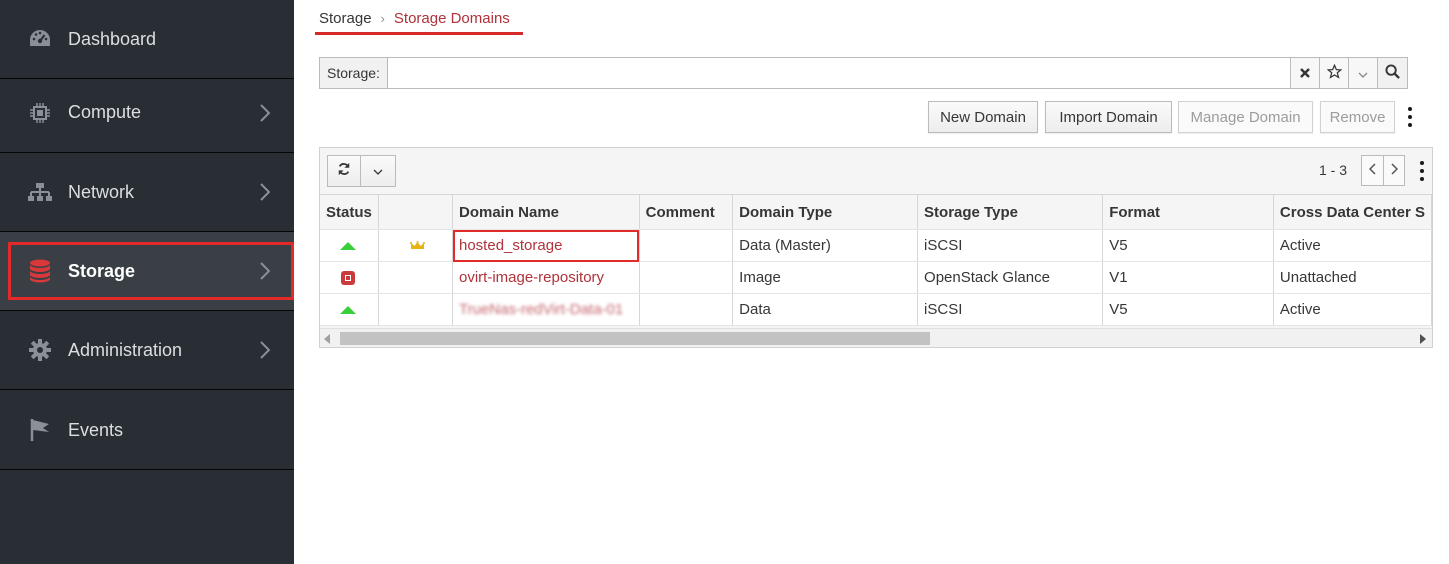 The height and width of the screenshot is (564, 1449). What do you see at coordinates (1010, 212) in the screenshot?
I see `column-header-storage-type: Storage Type` at bounding box center [1010, 212].